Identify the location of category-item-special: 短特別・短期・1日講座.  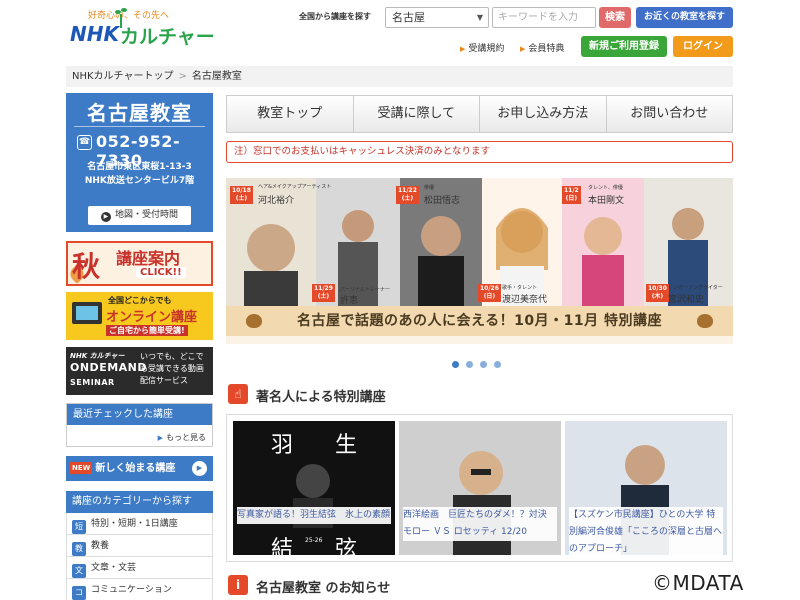
(139, 524).